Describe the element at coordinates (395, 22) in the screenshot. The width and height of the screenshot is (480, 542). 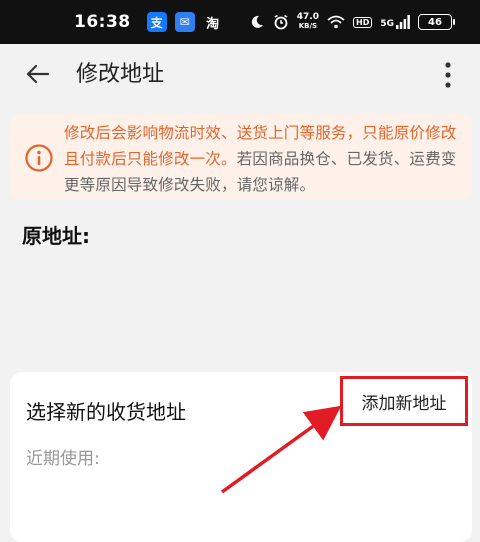
I see `signal-icon: 5G` at that location.